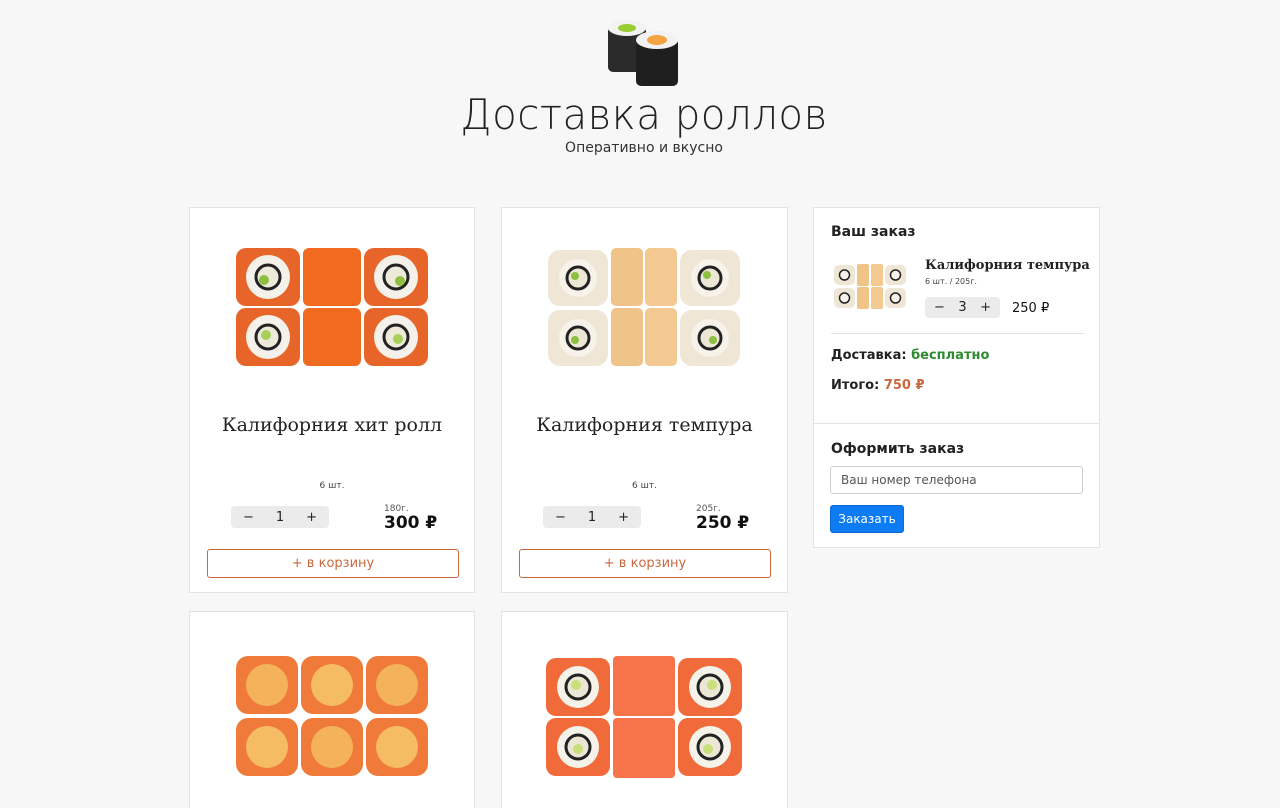  I want to click on product-name: Калифорния хит ролл, so click(332, 425).